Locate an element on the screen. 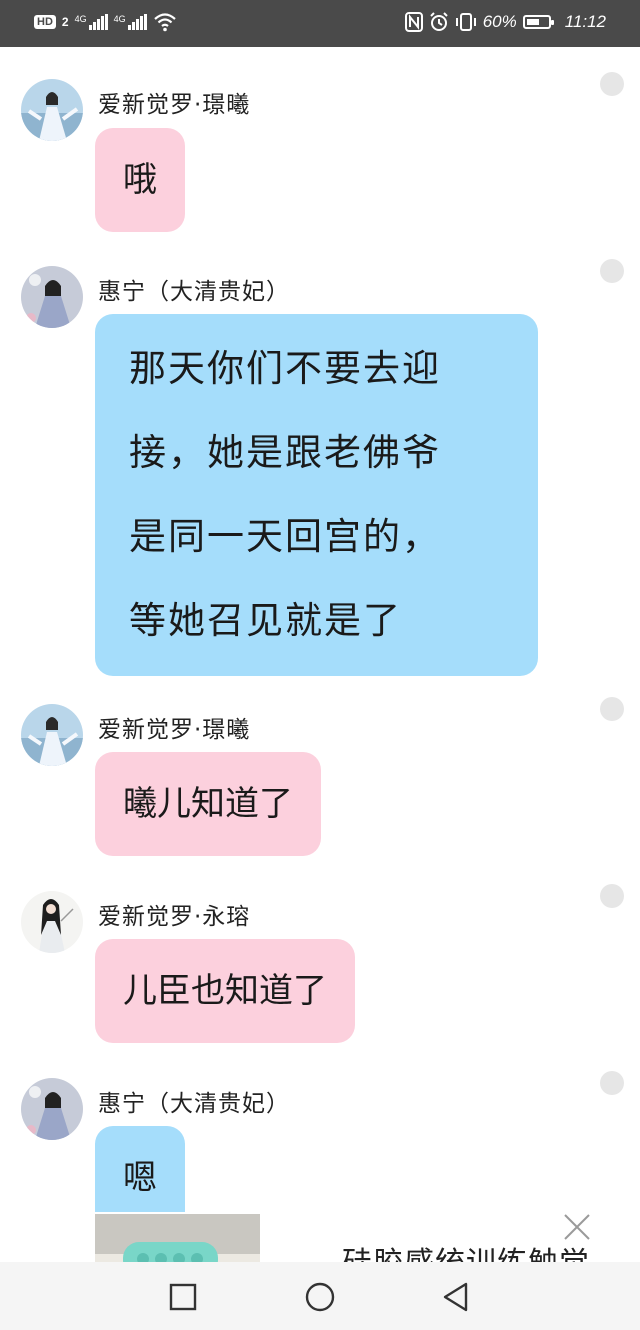 This screenshot has width=640, height=1330. wifi-icon is located at coordinates (164, 22).